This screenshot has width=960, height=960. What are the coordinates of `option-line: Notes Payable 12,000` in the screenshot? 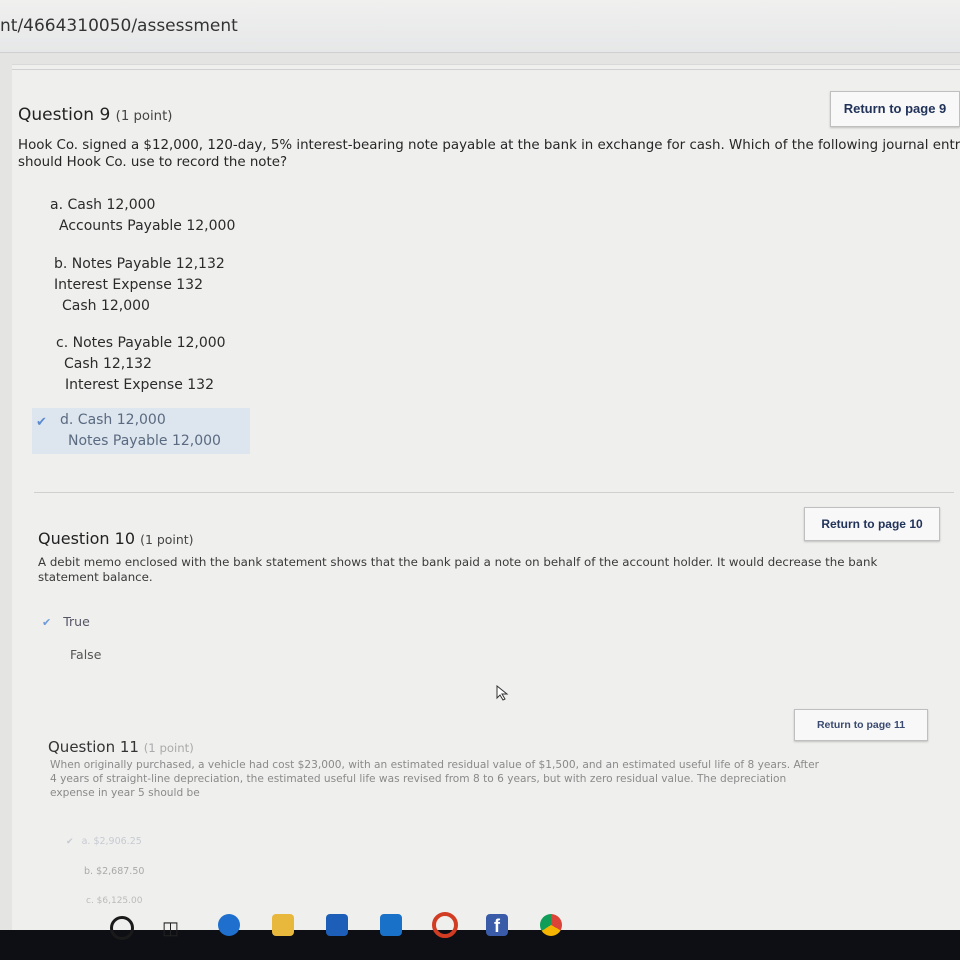 It's located at (144, 441).